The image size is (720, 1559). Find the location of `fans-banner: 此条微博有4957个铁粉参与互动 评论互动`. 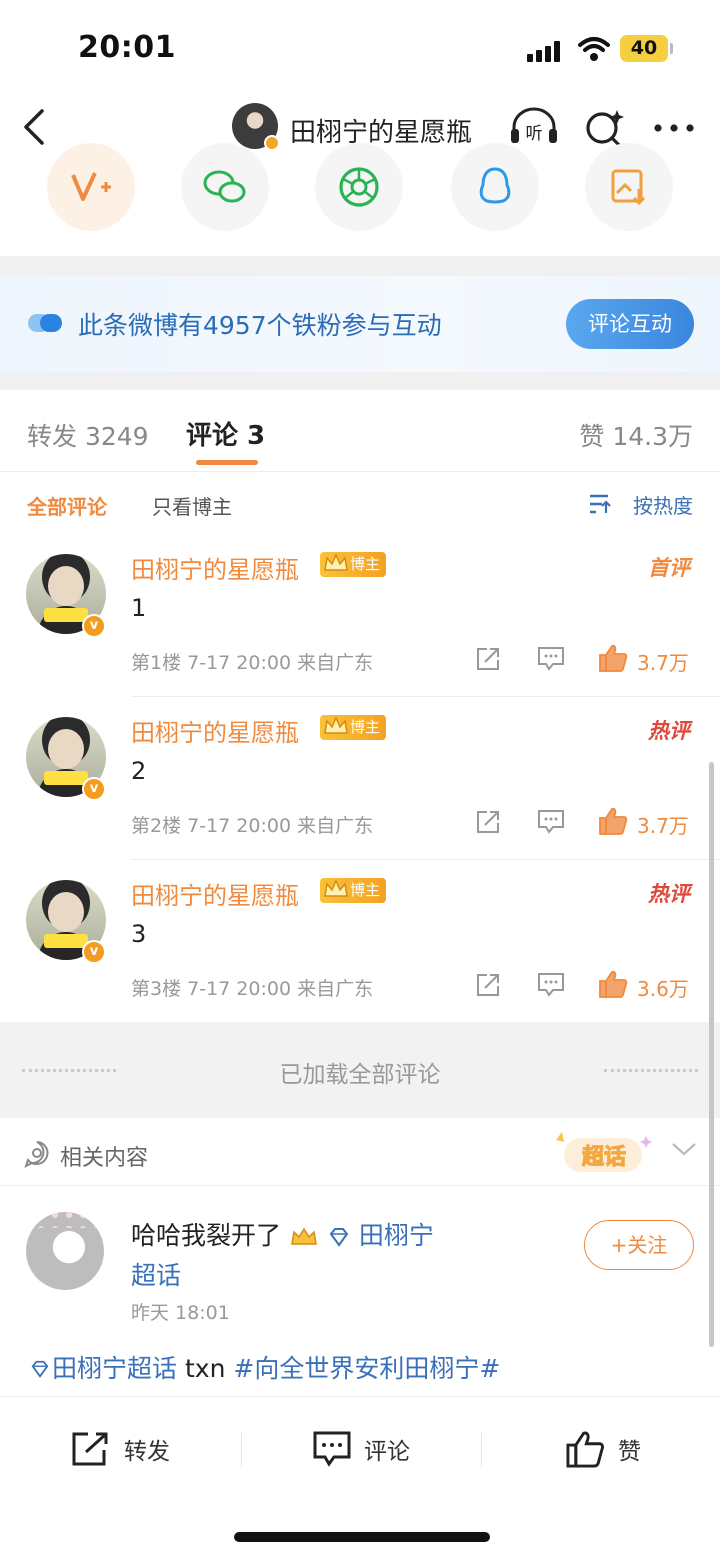

fans-banner: 此条微博有4957个铁粉参与互动 评论互动 is located at coordinates (360, 324).